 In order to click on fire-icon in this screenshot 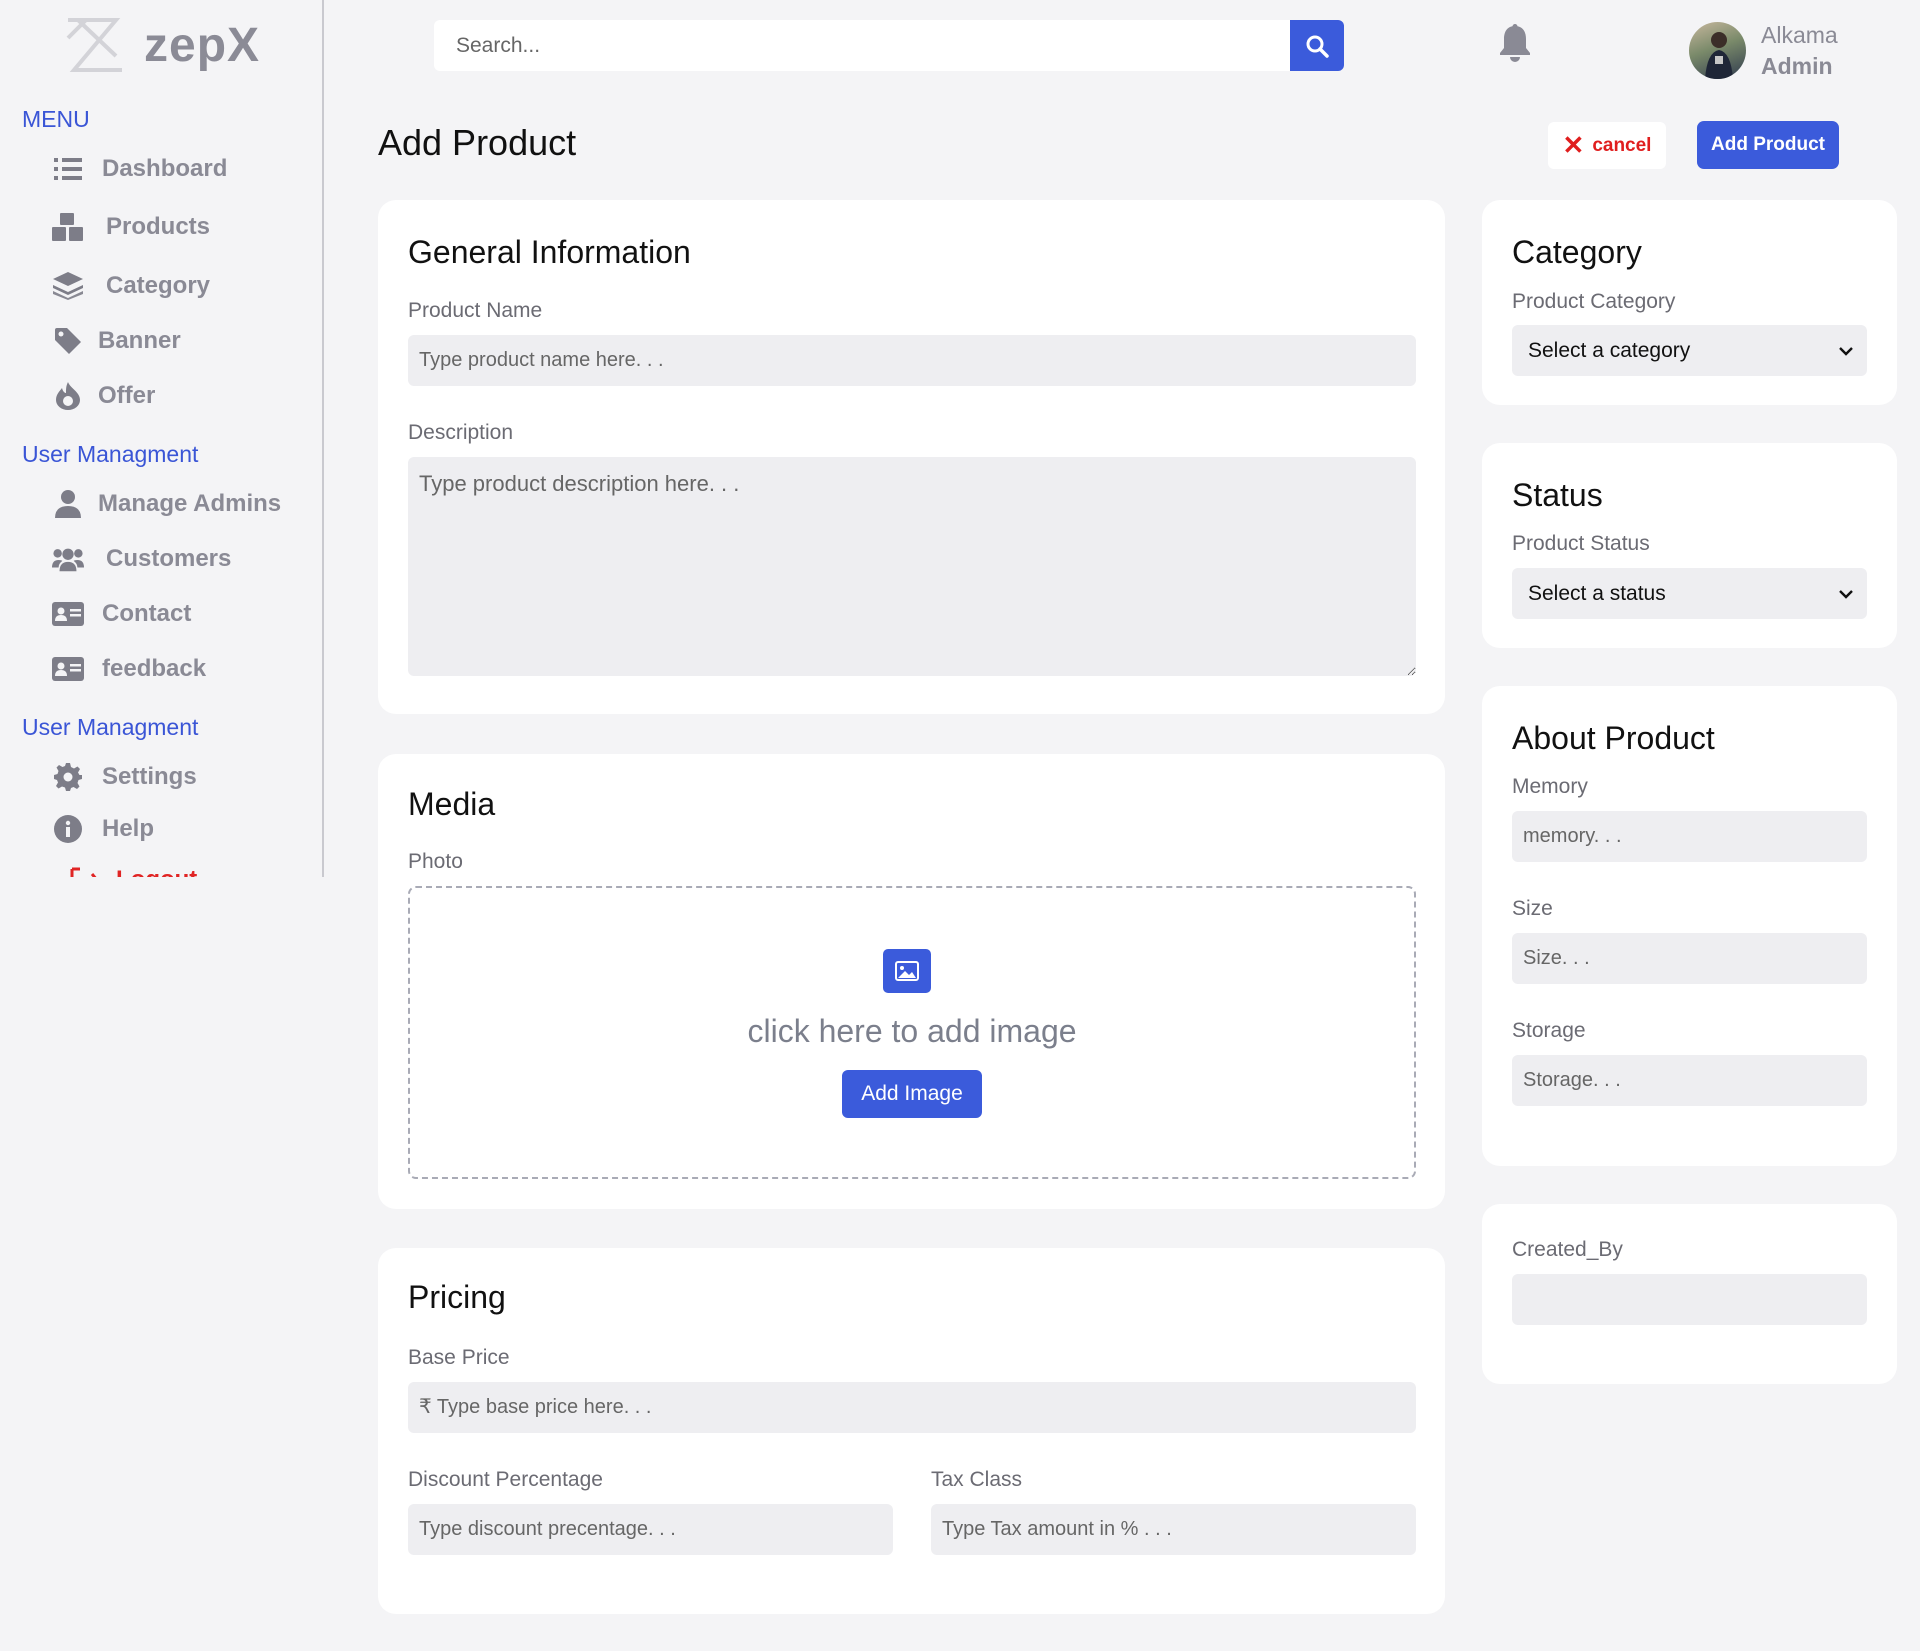, I will do `click(68, 396)`.